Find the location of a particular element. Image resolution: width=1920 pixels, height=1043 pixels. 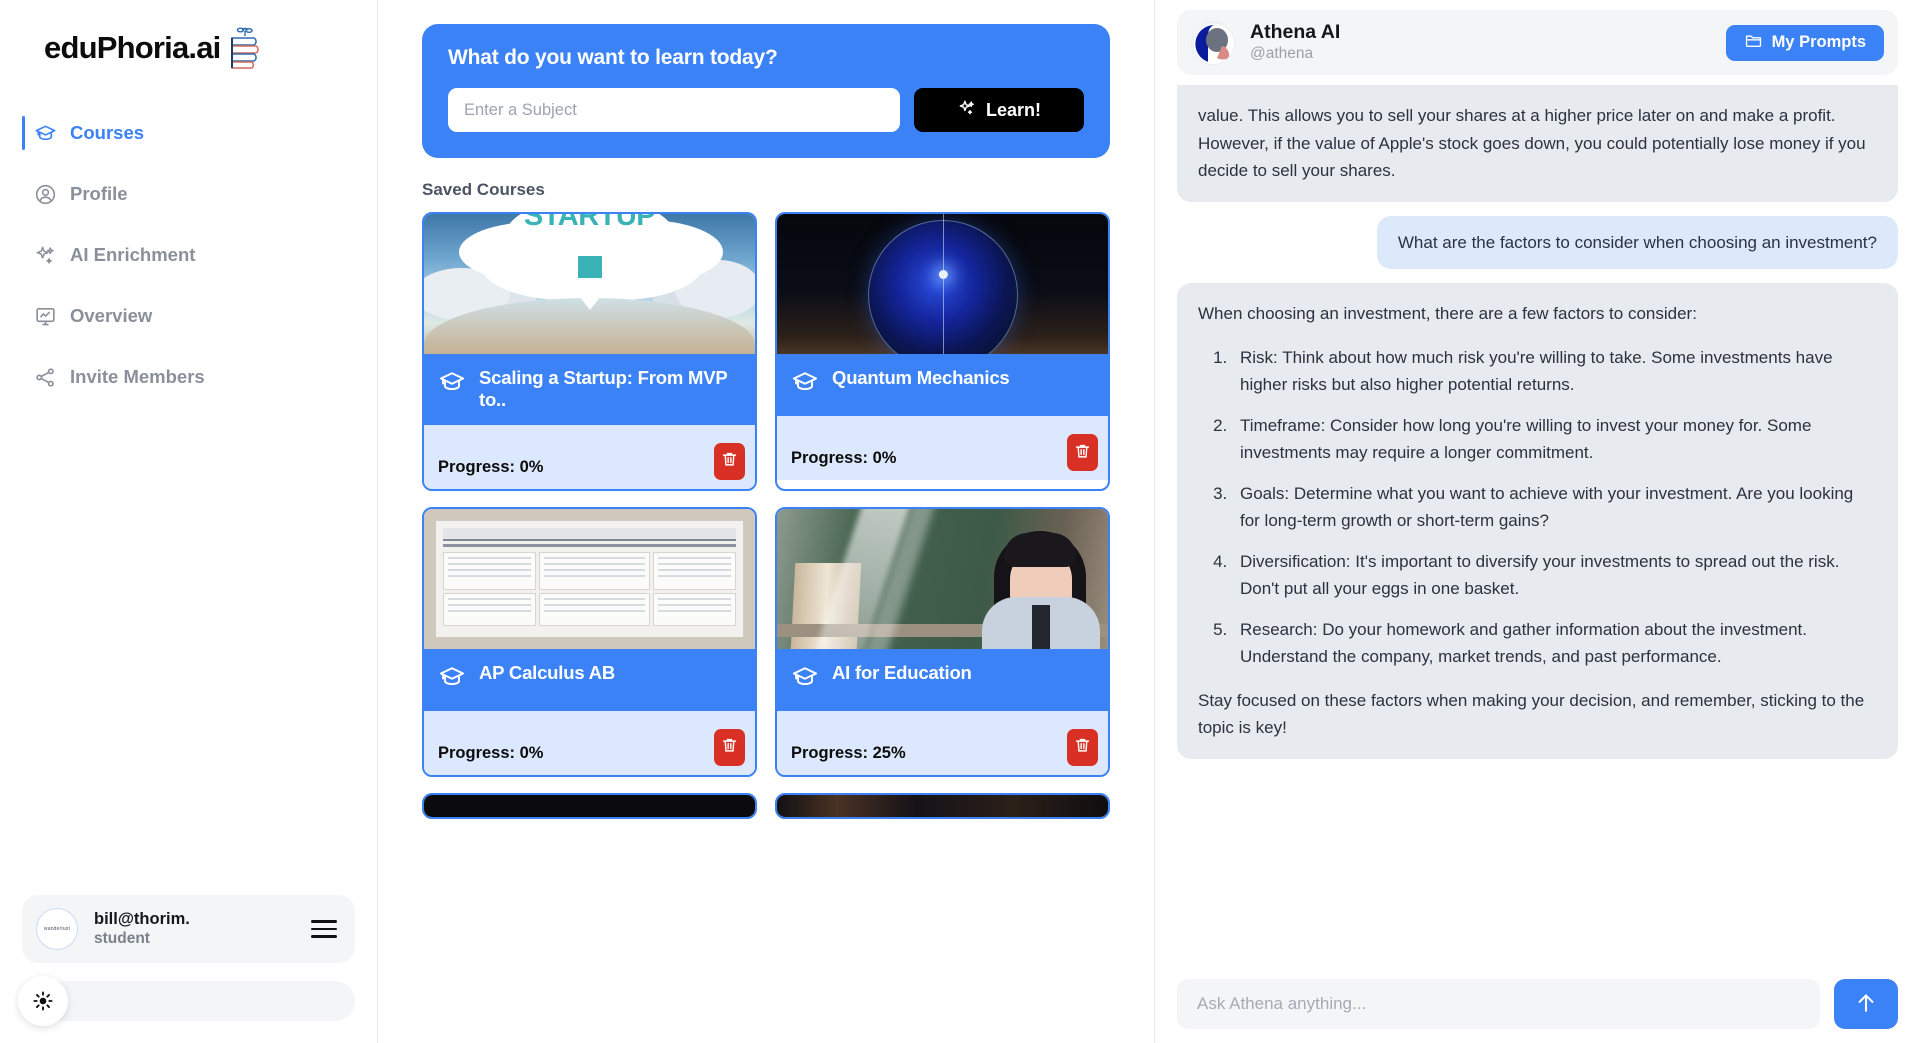

course-title-bar: AI for Education is located at coordinates (942, 679).